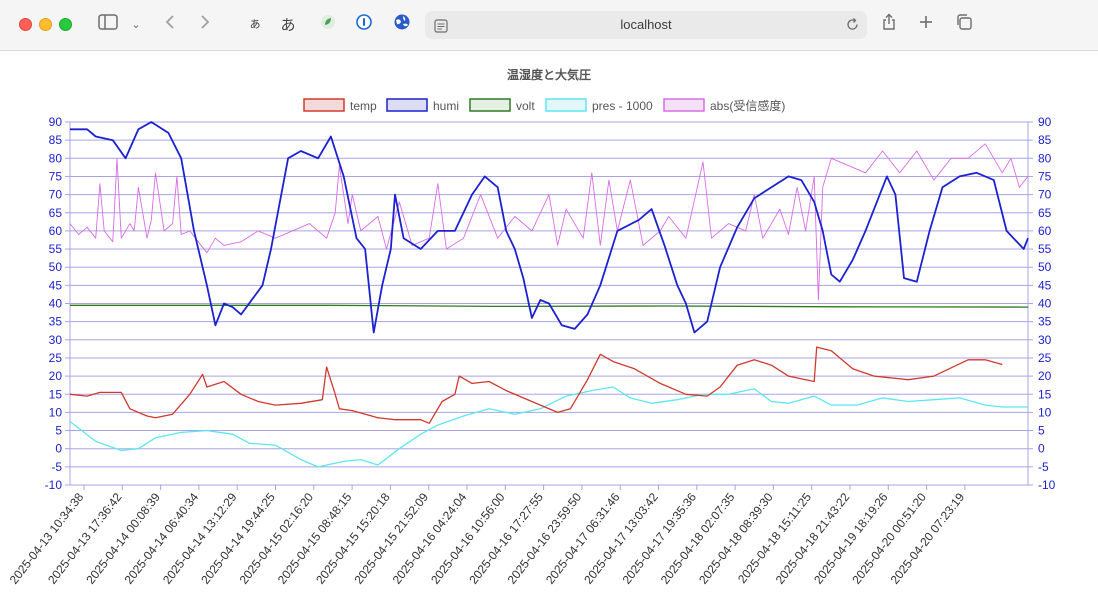 This screenshot has width=1098, height=607. I want to click on extension-password-icon, so click(364, 25).